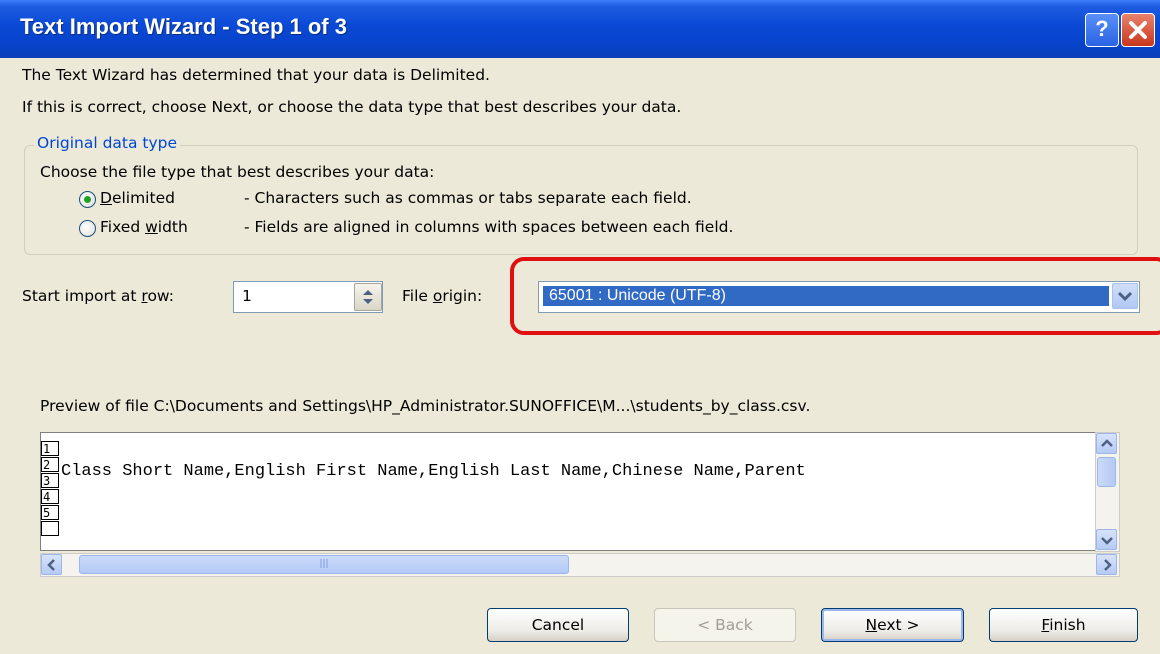 This screenshot has width=1160, height=654. I want to click on annotation-highlight-box, so click(835, 296).